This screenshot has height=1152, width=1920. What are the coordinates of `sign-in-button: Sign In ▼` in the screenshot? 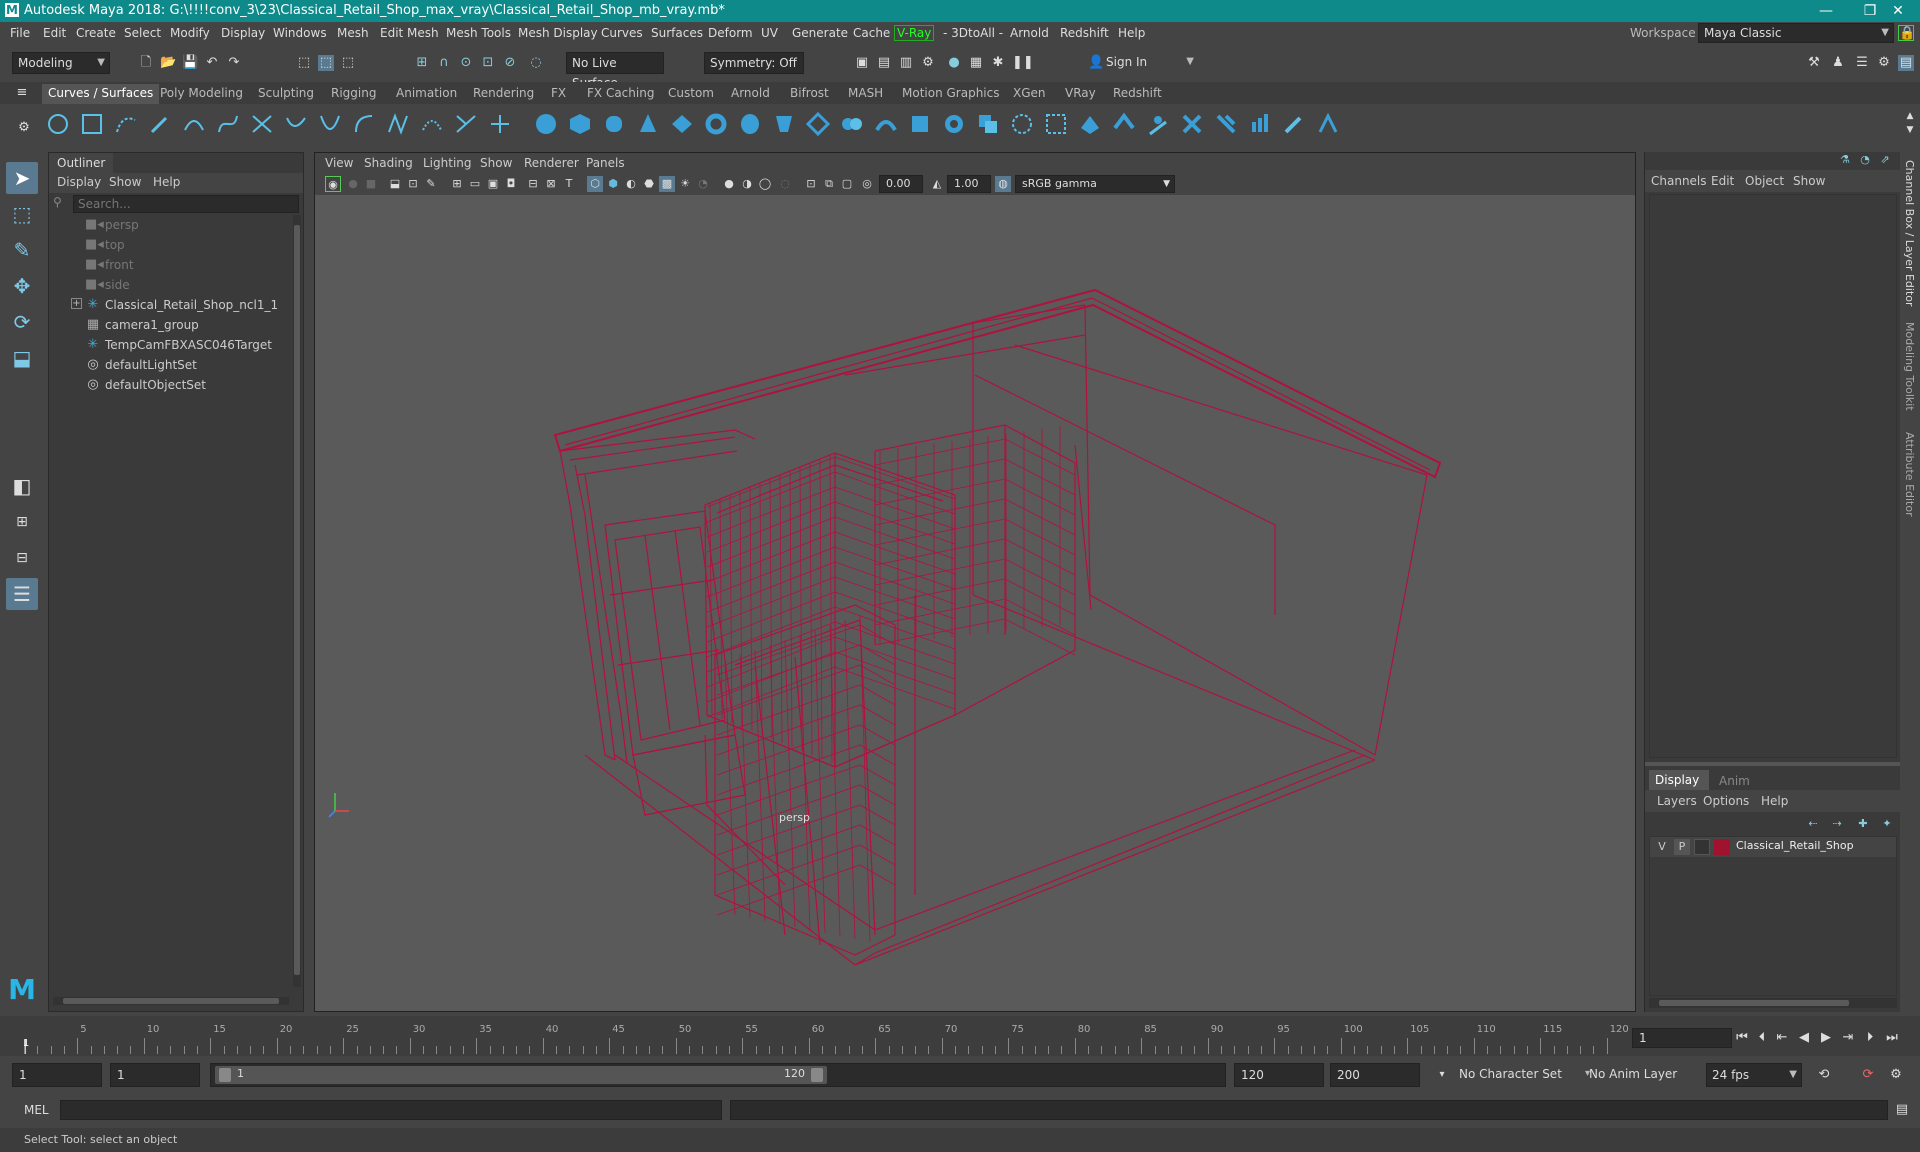 It's located at (1140, 63).